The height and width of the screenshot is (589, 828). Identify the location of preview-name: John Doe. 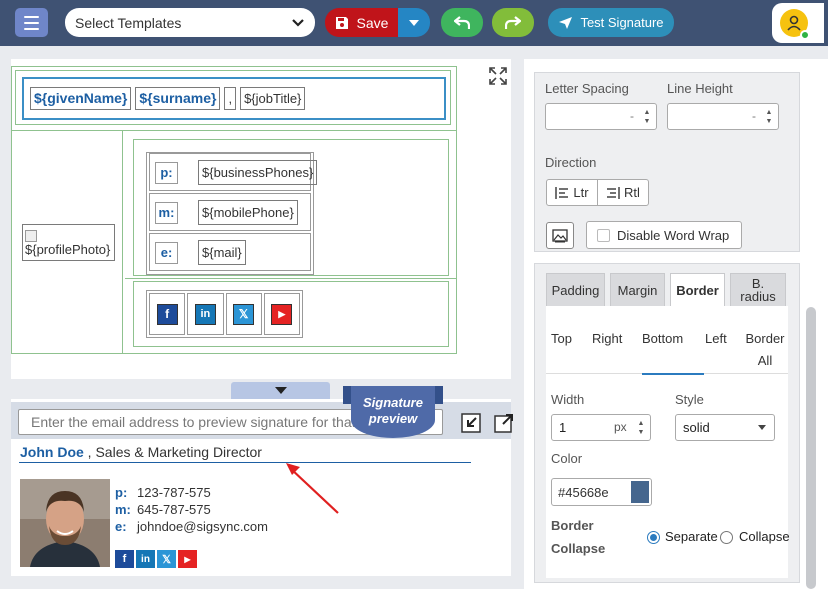
(52, 452).